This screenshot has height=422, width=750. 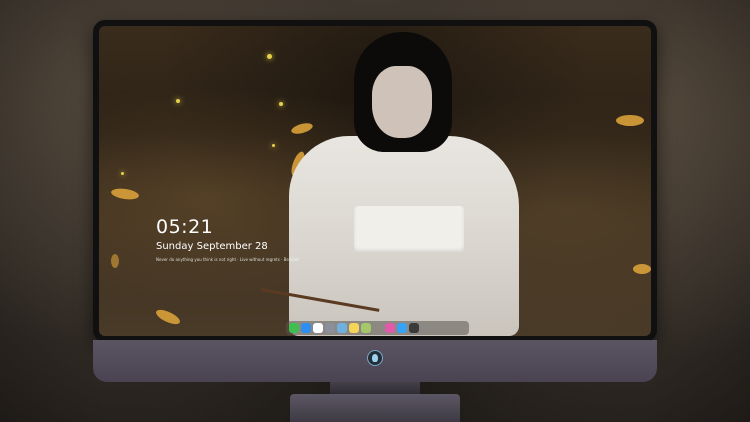 I want to click on figure-sash, so click(x=409, y=229).